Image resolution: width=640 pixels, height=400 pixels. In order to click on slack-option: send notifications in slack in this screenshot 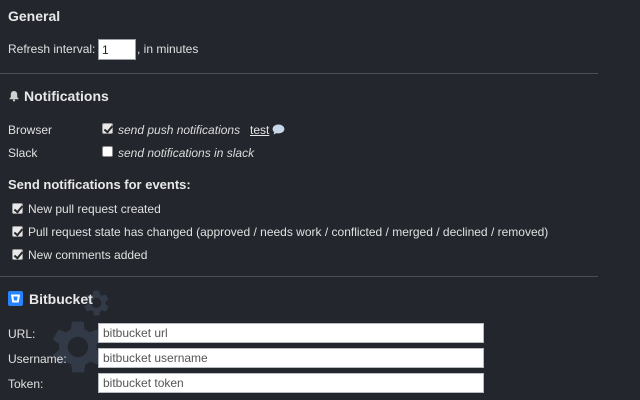, I will do `click(186, 153)`.